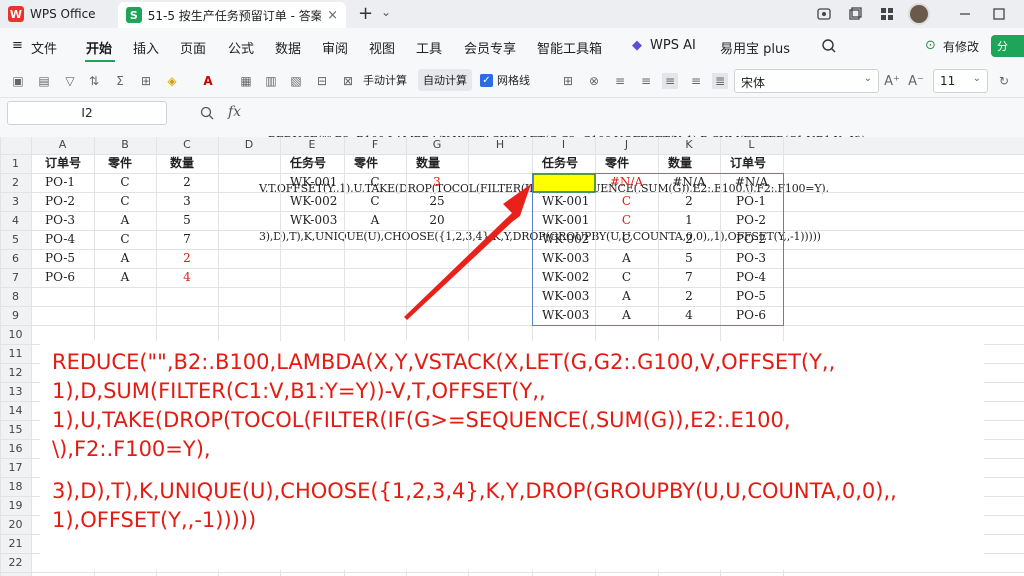 The image size is (1024, 576). What do you see at coordinates (999, 14) in the screenshot?
I see `maximize-icon` at bounding box center [999, 14].